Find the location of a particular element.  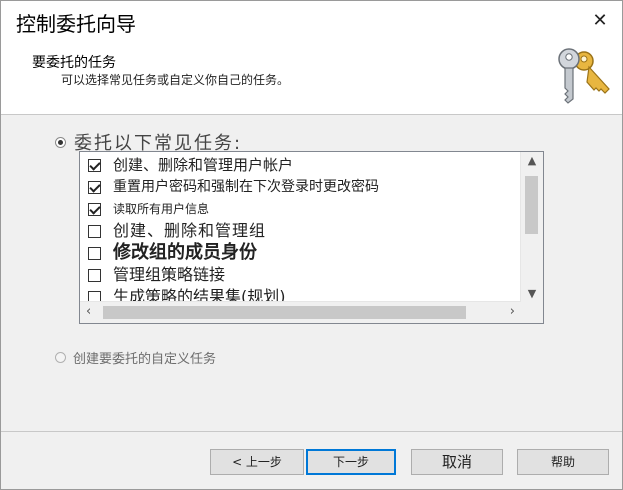

scroll-left-icon: ‹ is located at coordinates (88, 311).